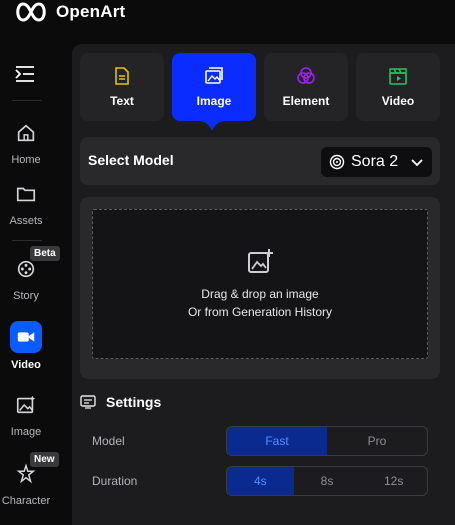 This screenshot has width=455, height=525. Describe the element at coordinates (26, 405) in the screenshot. I see `image-sparkle-icon` at that location.